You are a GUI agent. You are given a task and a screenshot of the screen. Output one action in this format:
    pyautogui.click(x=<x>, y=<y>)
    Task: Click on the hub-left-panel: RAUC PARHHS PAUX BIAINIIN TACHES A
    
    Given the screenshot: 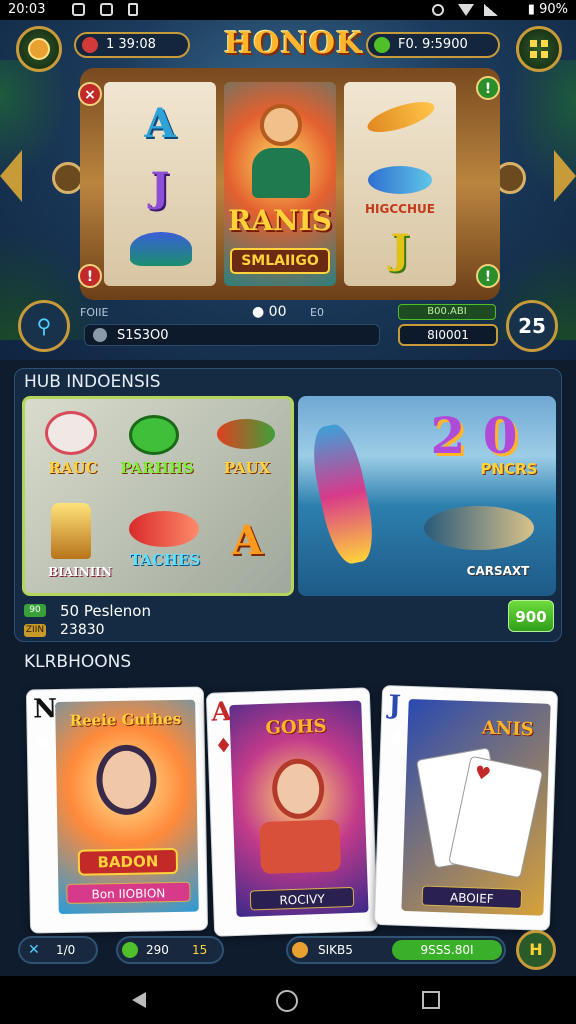 What is the action you would take?
    pyautogui.click(x=158, y=496)
    